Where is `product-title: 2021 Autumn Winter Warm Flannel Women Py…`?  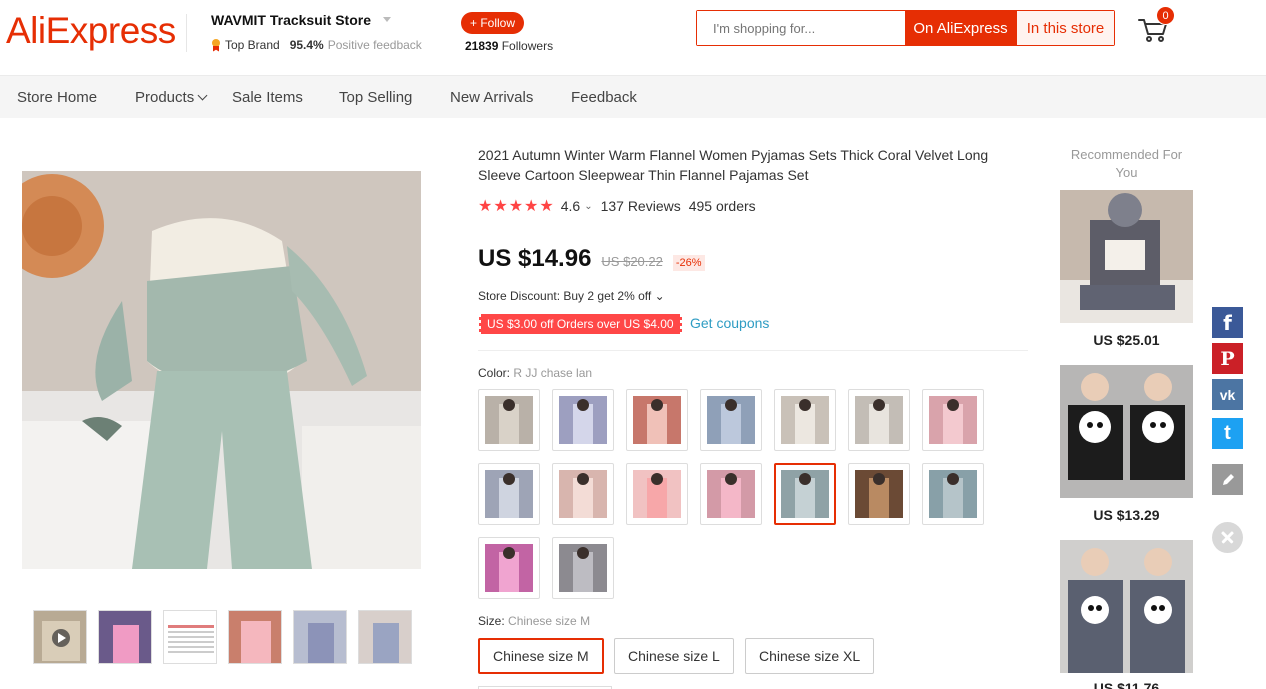 product-title: 2021 Autumn Winter Warm Flannel Women Py… is located at coordinates (733, 165).